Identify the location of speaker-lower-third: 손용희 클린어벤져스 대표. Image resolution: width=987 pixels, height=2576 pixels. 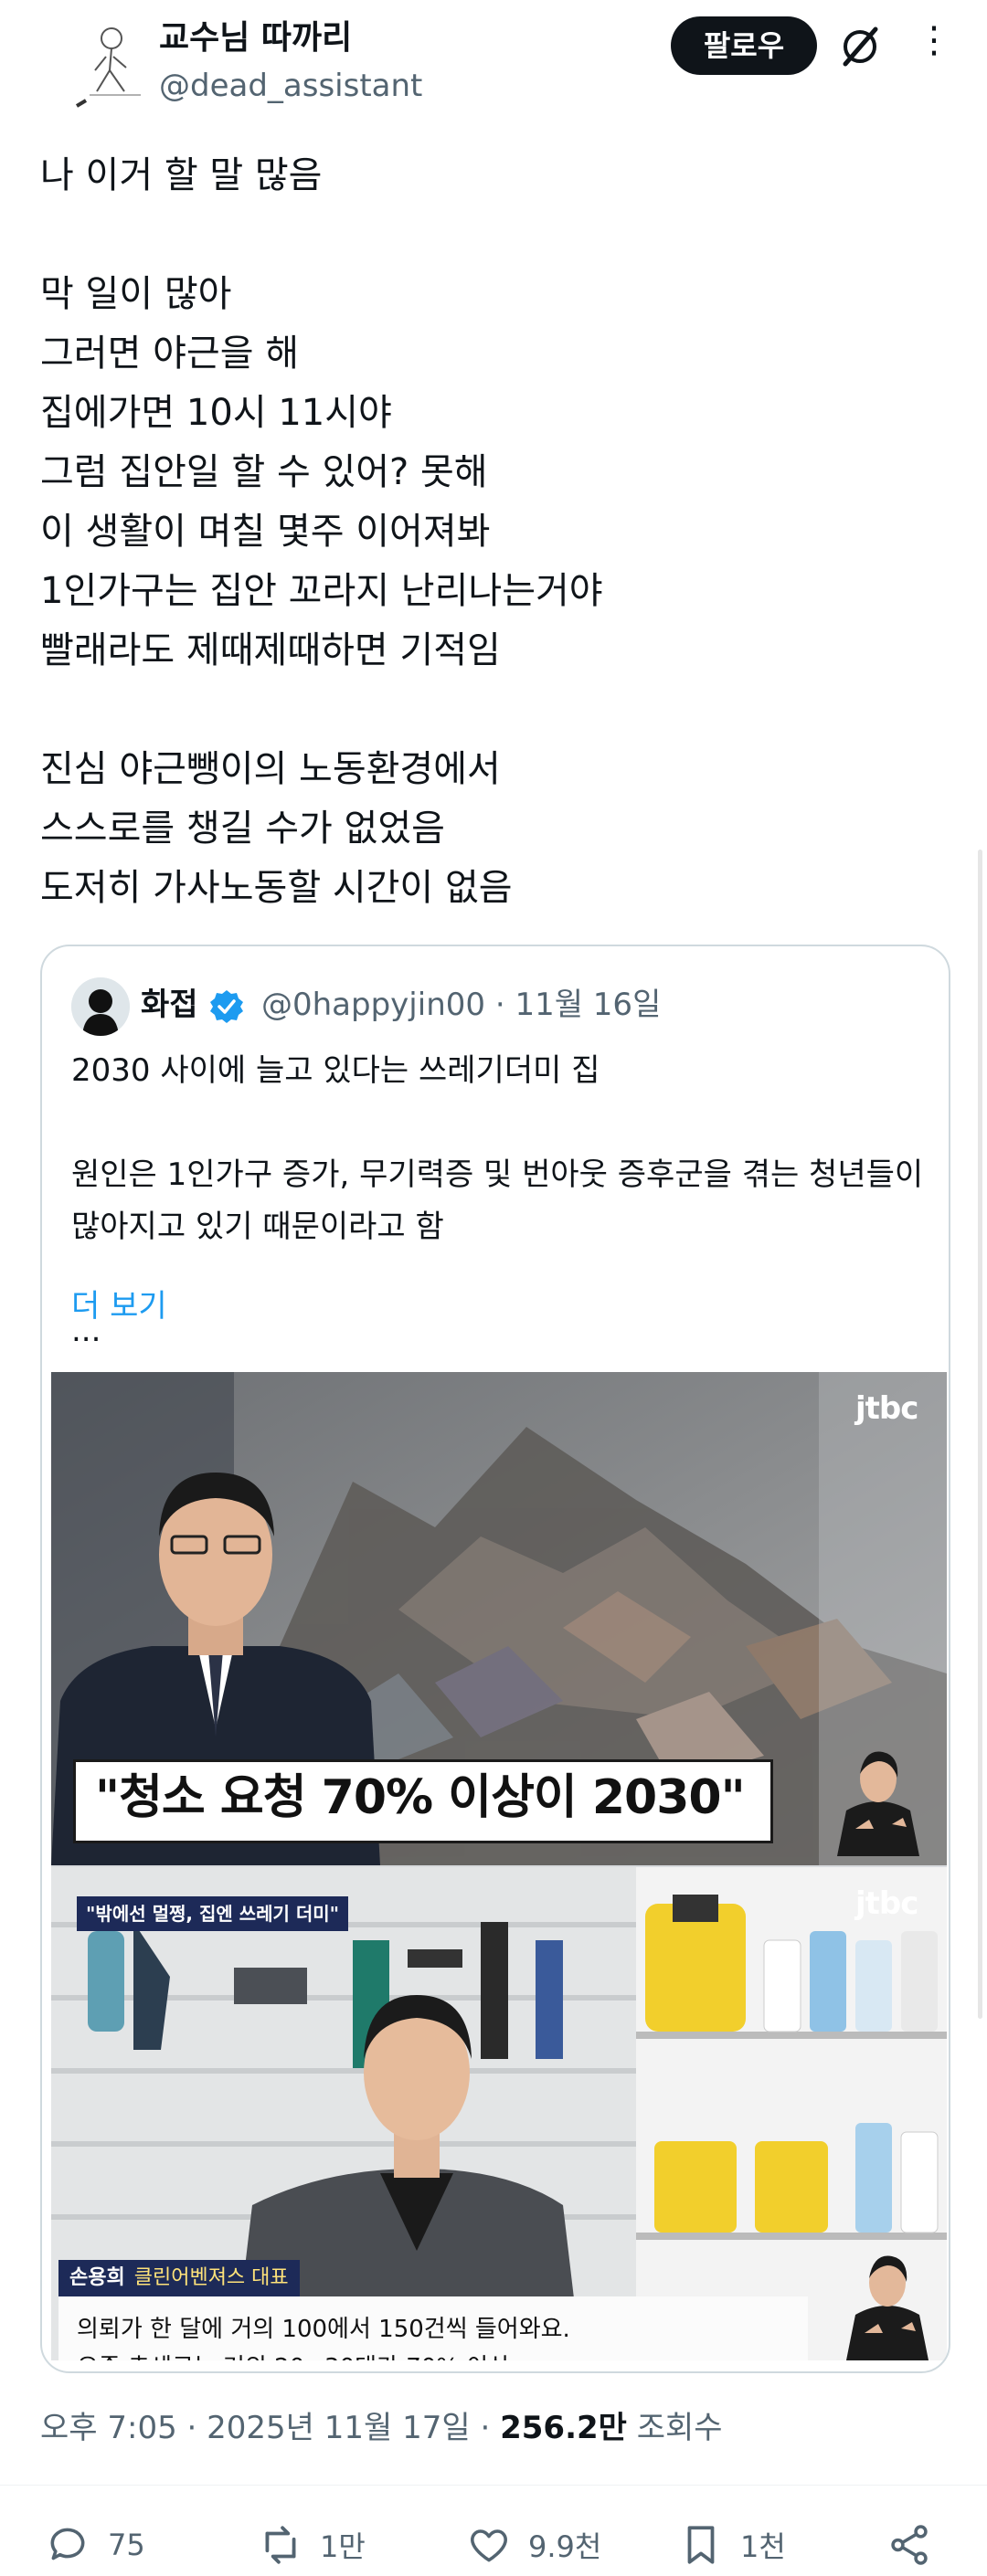
(179, 2278).